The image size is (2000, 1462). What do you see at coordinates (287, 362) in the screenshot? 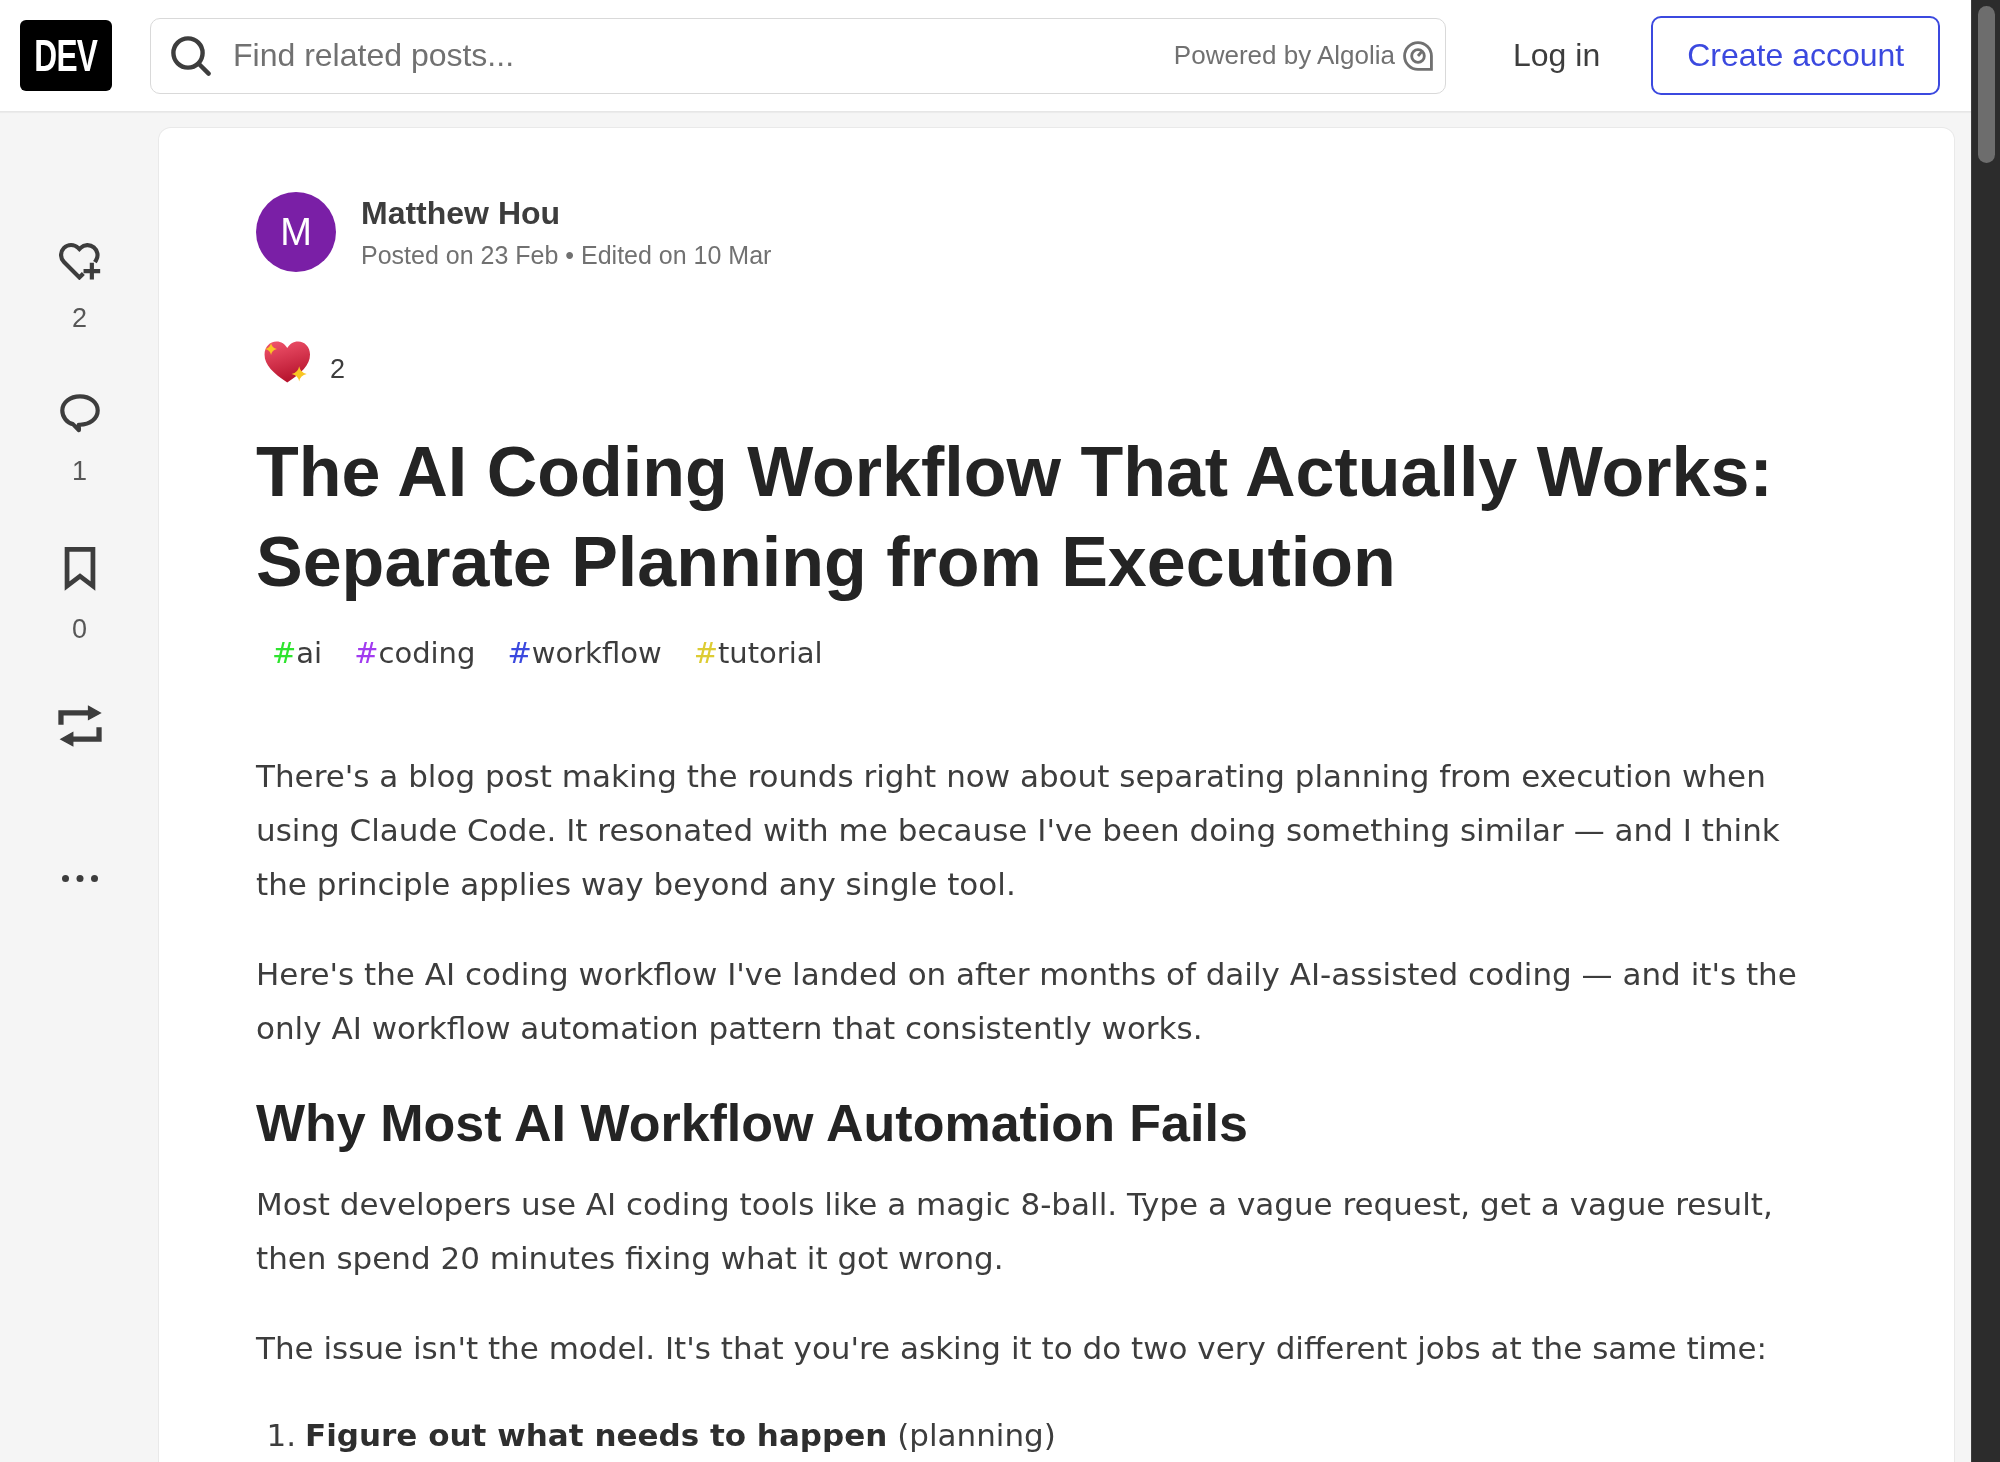
I see `sparkling-heart-icon` at bounding box center [287, 362].